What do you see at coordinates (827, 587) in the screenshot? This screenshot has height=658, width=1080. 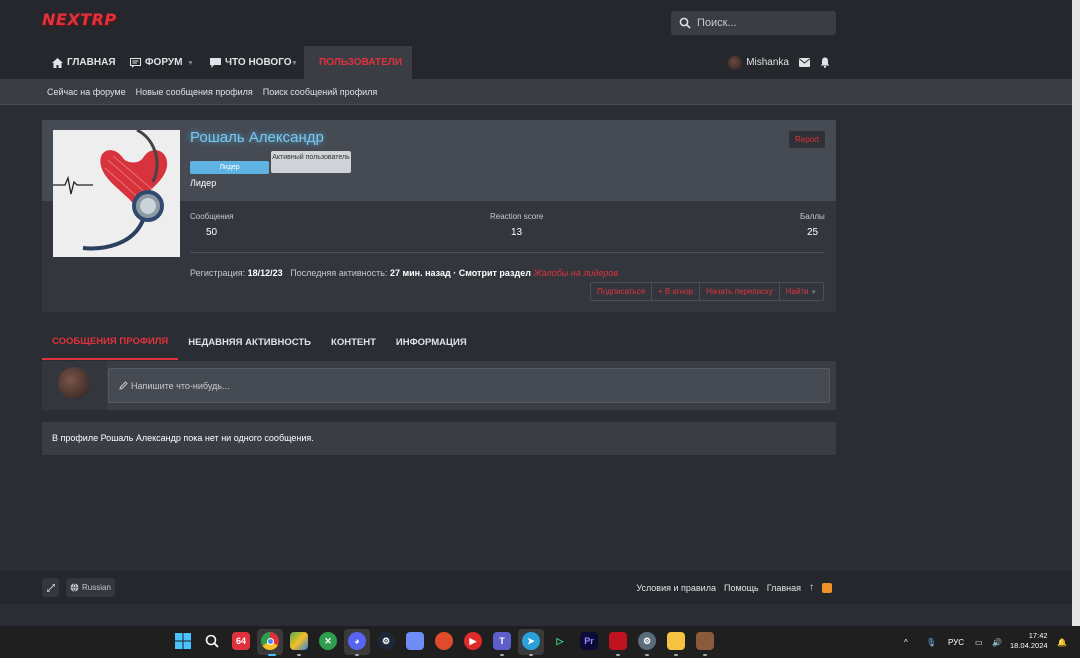 I see `rss-icon` at bounding box center [827, 587].